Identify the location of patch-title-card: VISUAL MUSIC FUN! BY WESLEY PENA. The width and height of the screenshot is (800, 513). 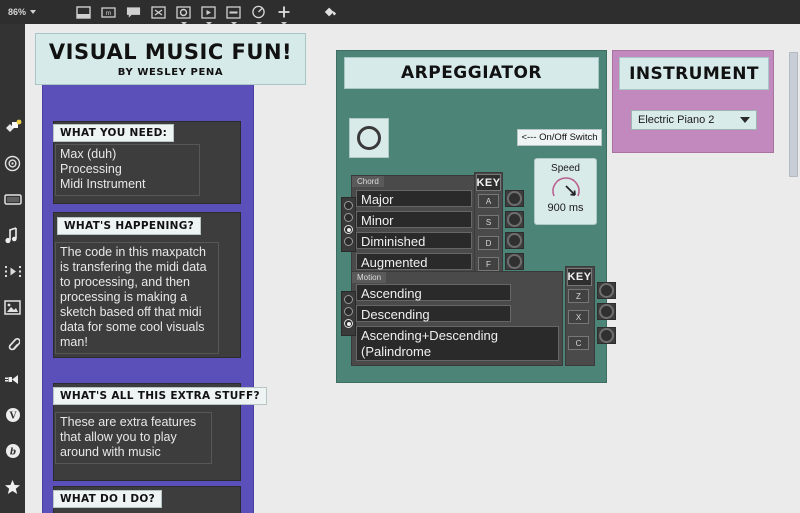
(170, 59).